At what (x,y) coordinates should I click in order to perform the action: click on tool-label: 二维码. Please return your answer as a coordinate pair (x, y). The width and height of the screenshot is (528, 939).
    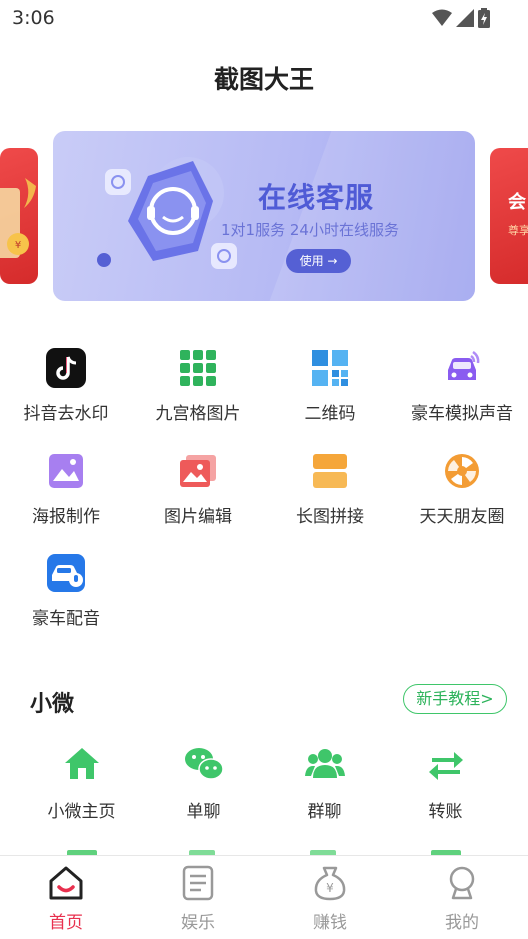
    Looking at the image, I should click on (330, 414).